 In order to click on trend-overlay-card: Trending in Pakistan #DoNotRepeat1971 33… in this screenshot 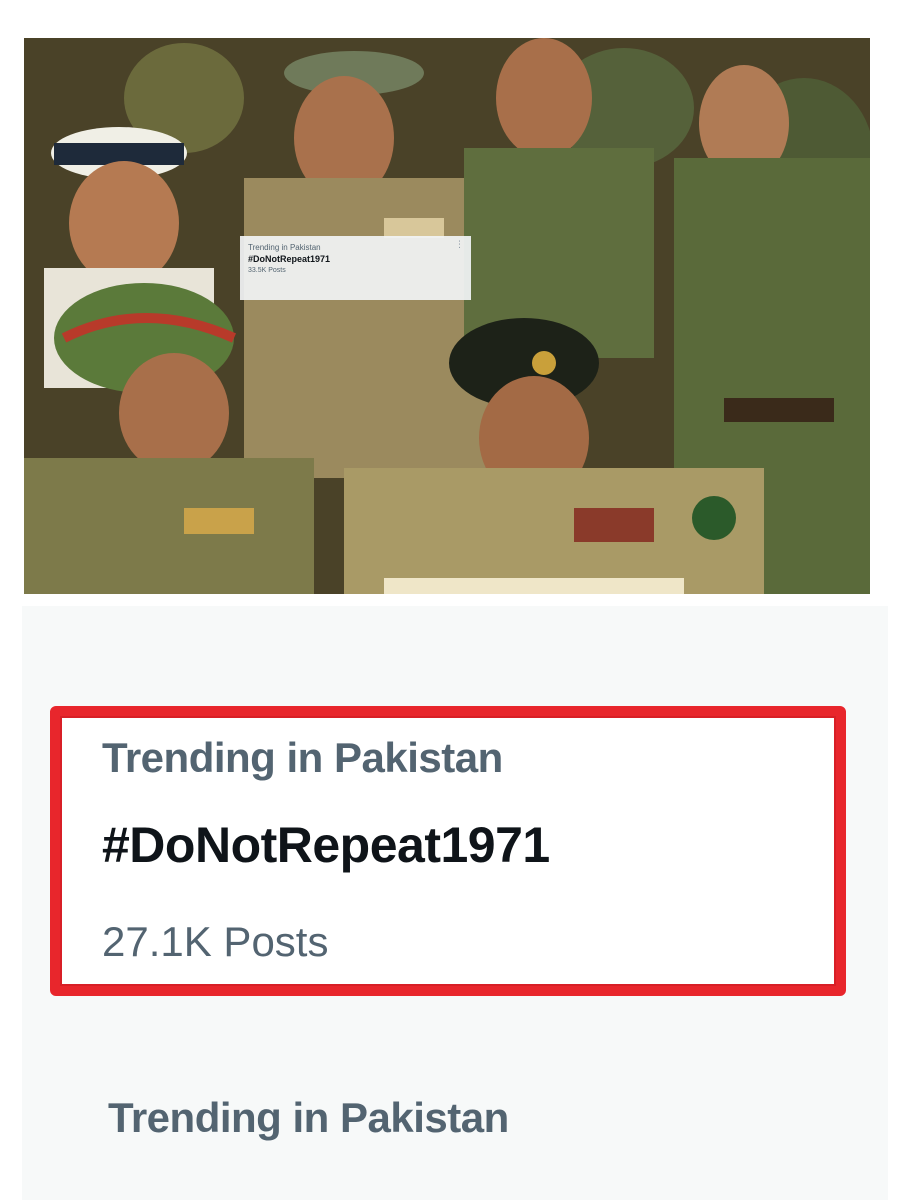, I will do `click(355, 268)`.